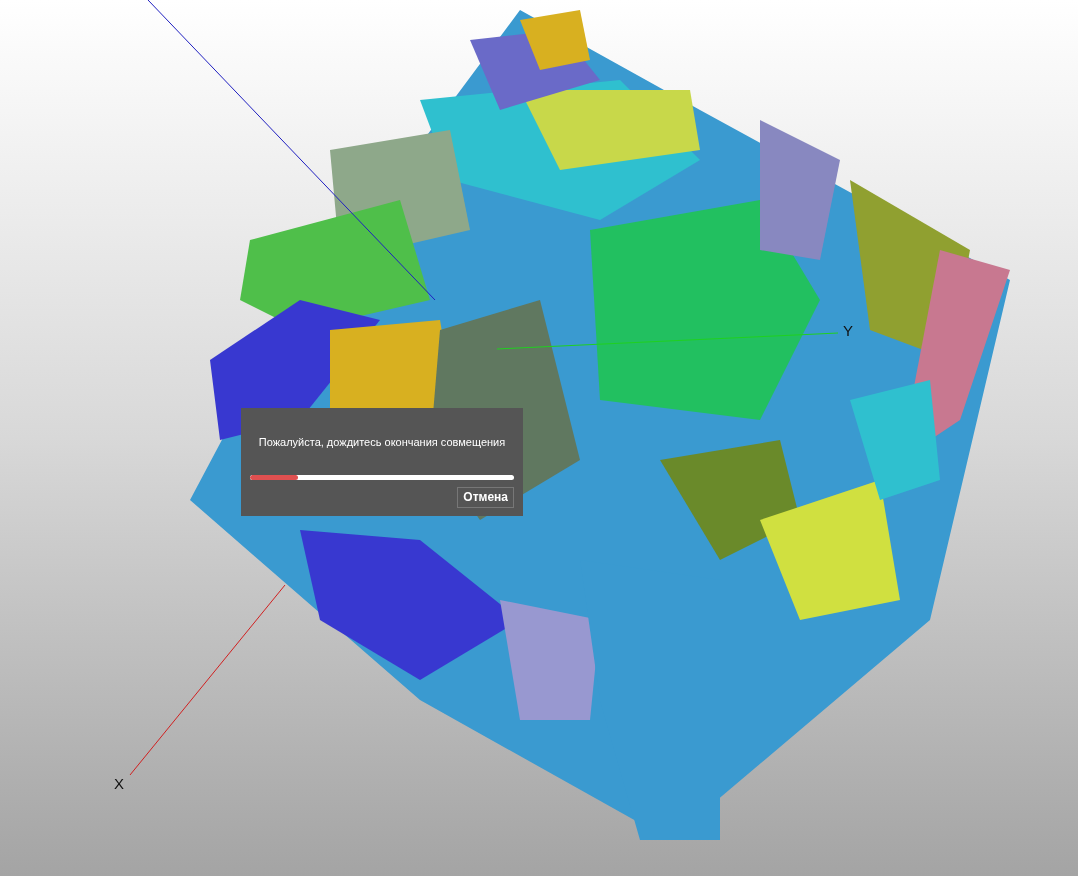 The width and height of the screenshot is (1078, 876). I want to click on dialog-message: Пожалуйста, дождитесь окончания совмещения, so click(382, 442).